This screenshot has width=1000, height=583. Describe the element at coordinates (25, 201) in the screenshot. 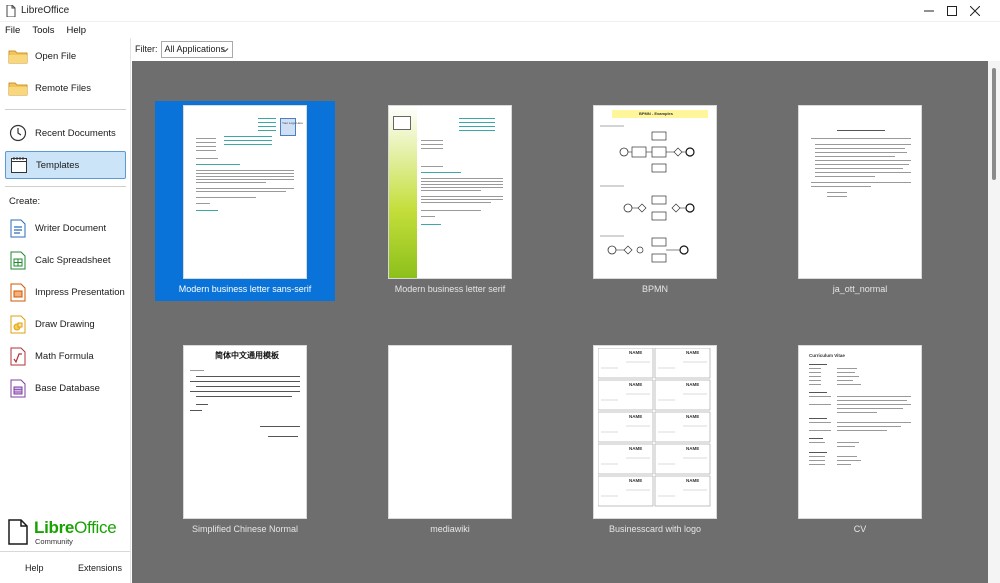

I see `create-heading: Create:` at that location.